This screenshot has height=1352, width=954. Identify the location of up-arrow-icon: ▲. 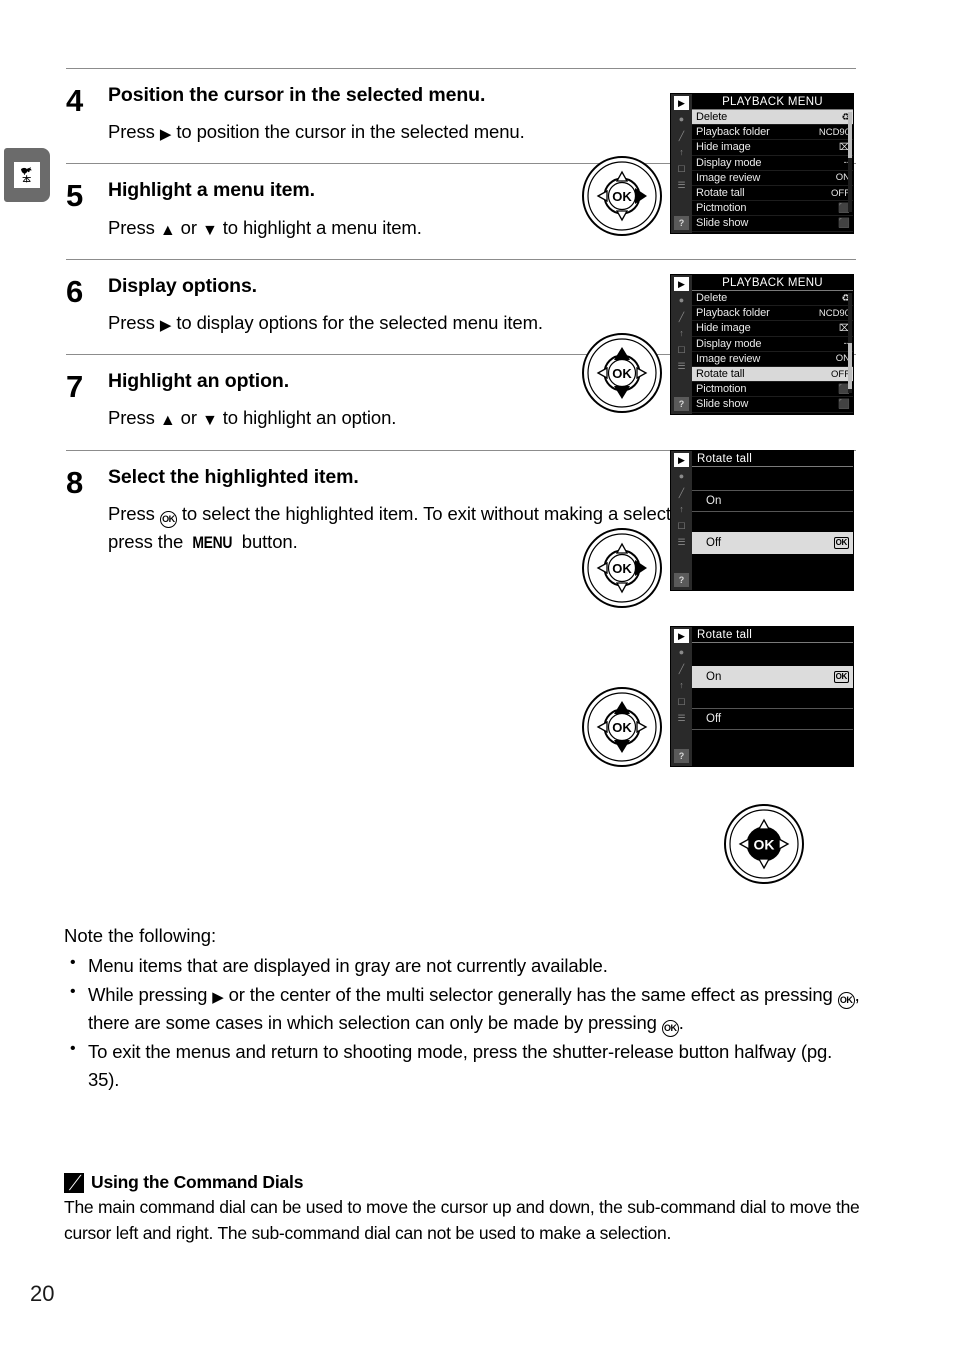
(167, 421).